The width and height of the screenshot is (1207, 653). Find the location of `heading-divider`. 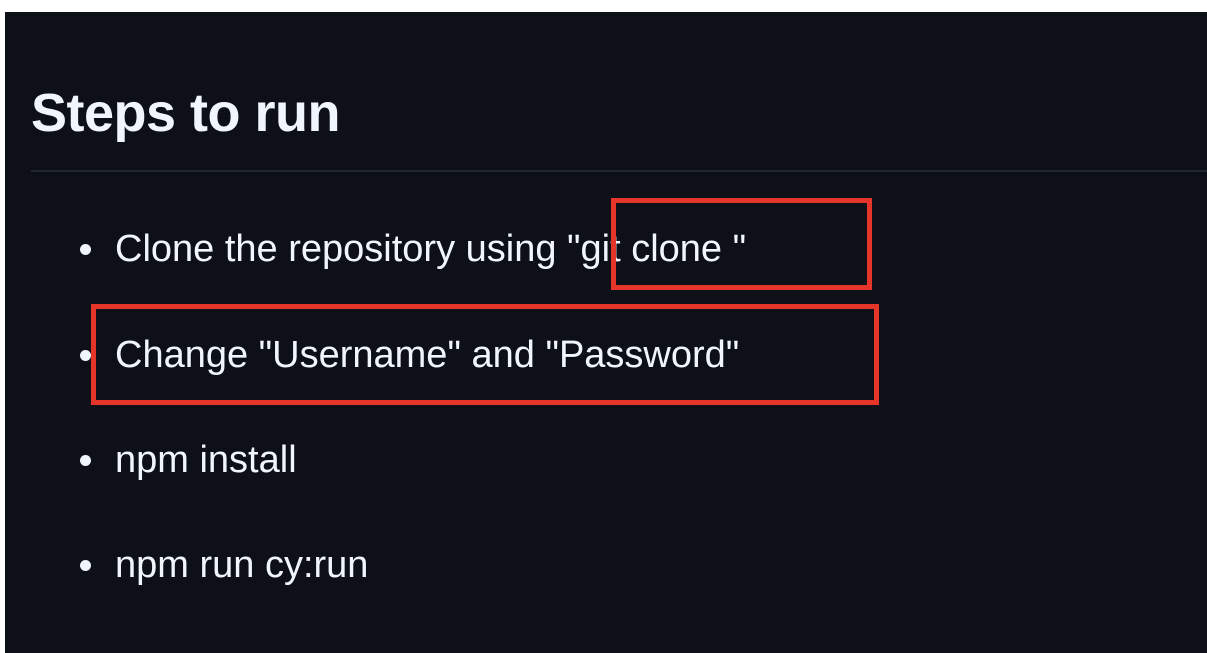

heading-divider is located at coordinates (619, 171).